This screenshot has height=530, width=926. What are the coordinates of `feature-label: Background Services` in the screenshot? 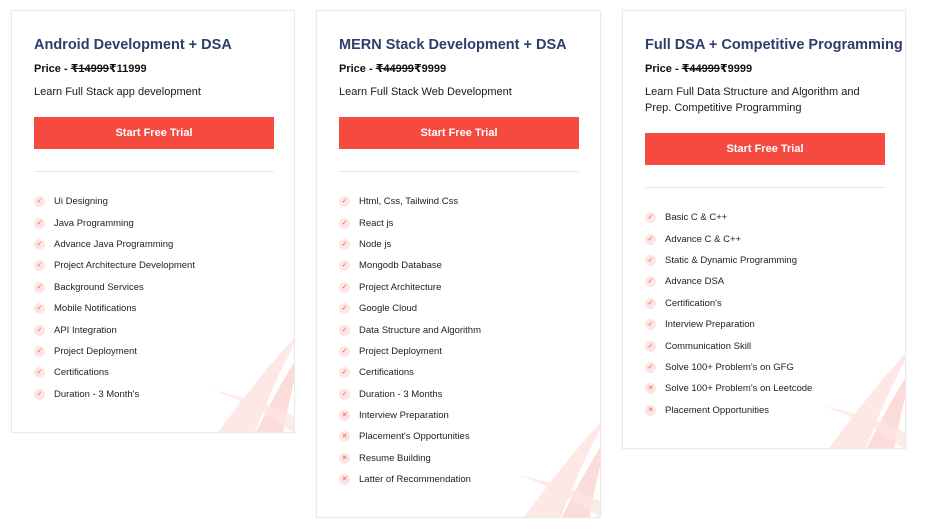 It's located at (99, 287).